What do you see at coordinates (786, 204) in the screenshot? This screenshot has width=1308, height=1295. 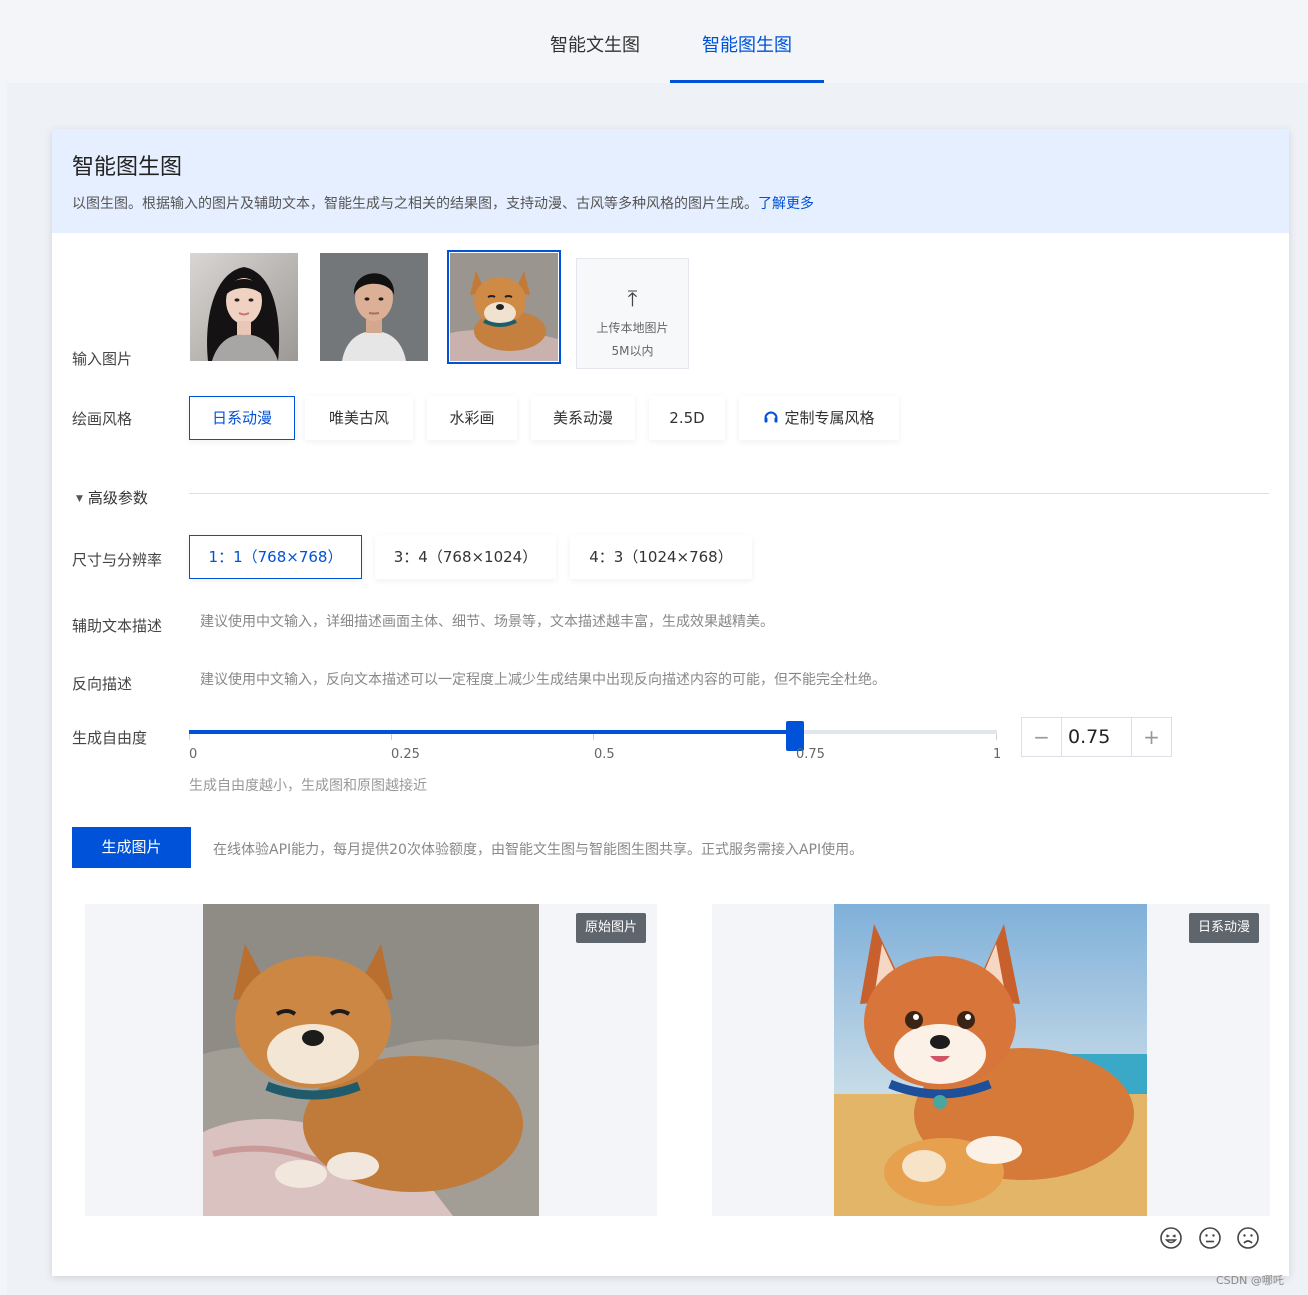 I see `learn-more-link: 了解更多` at bounding box center [786, 204].